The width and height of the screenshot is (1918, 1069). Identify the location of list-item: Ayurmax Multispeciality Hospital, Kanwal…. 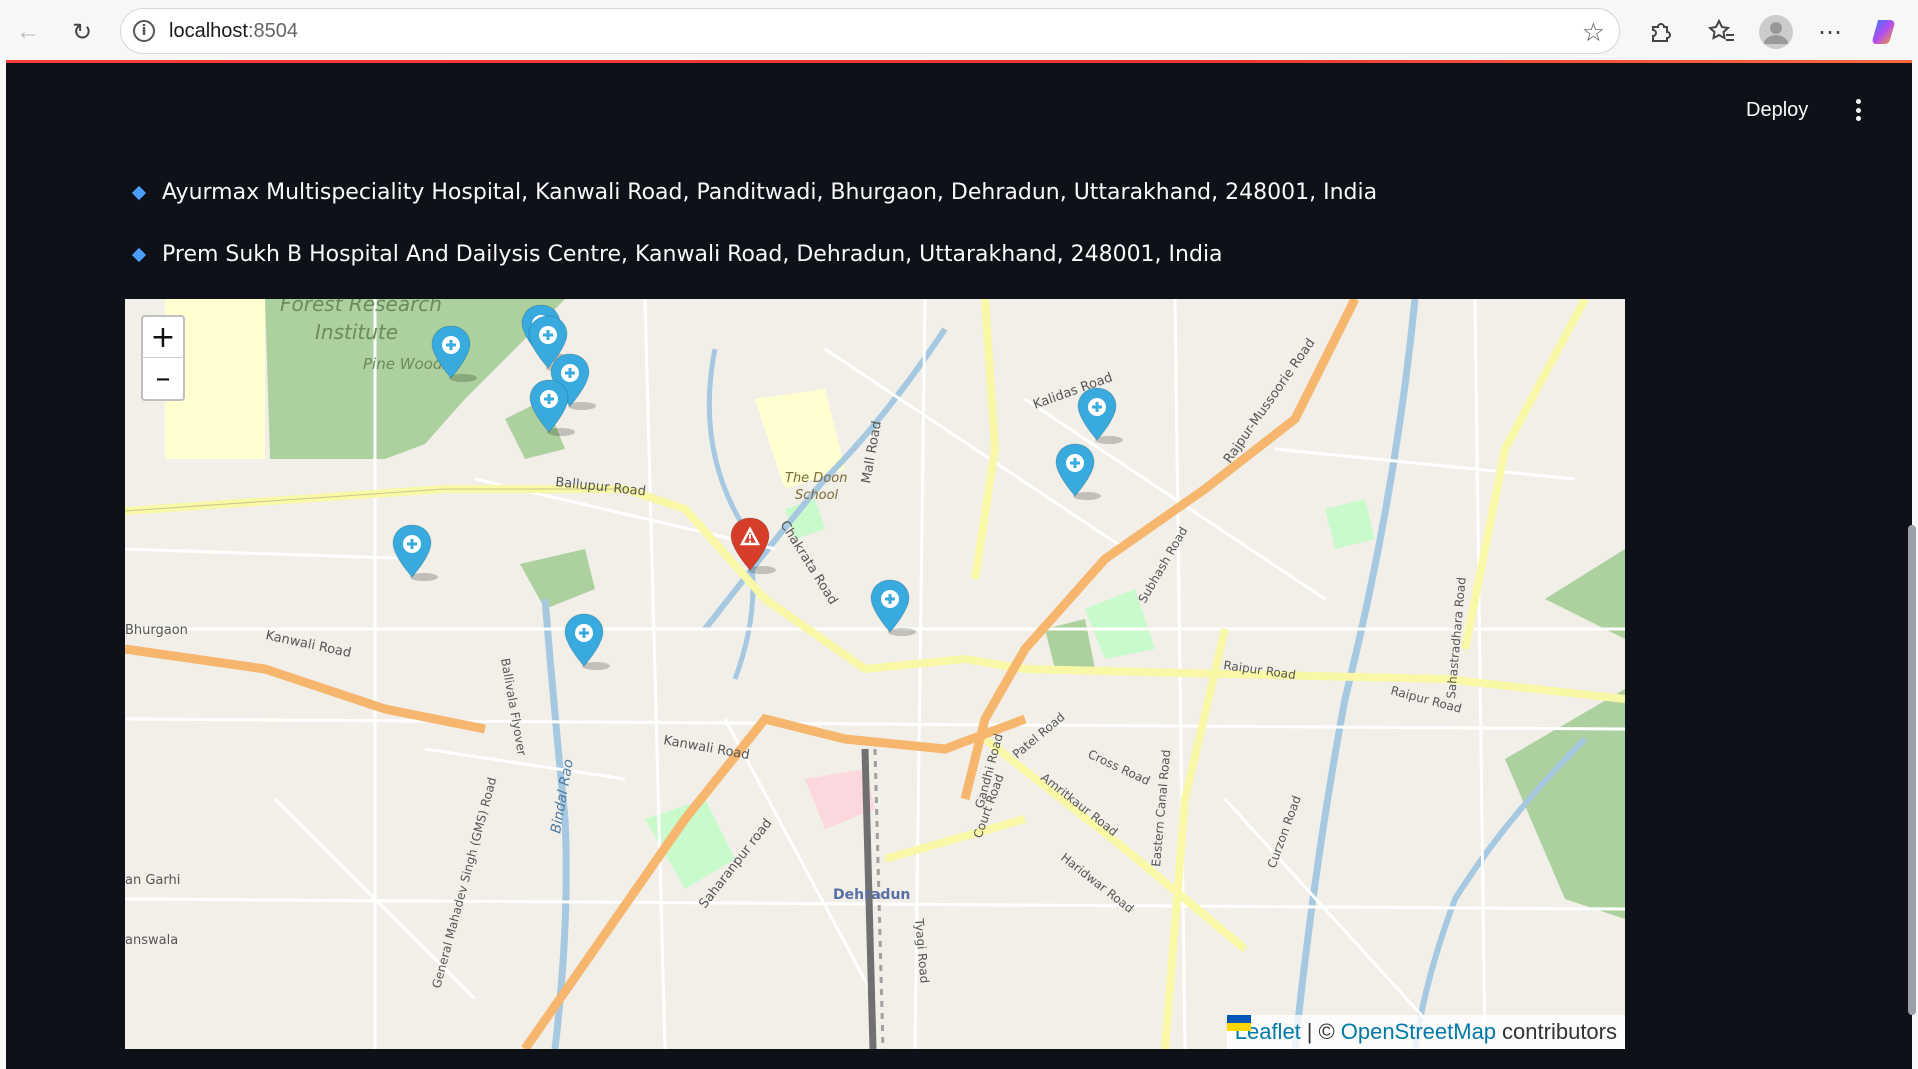
(754, 192).